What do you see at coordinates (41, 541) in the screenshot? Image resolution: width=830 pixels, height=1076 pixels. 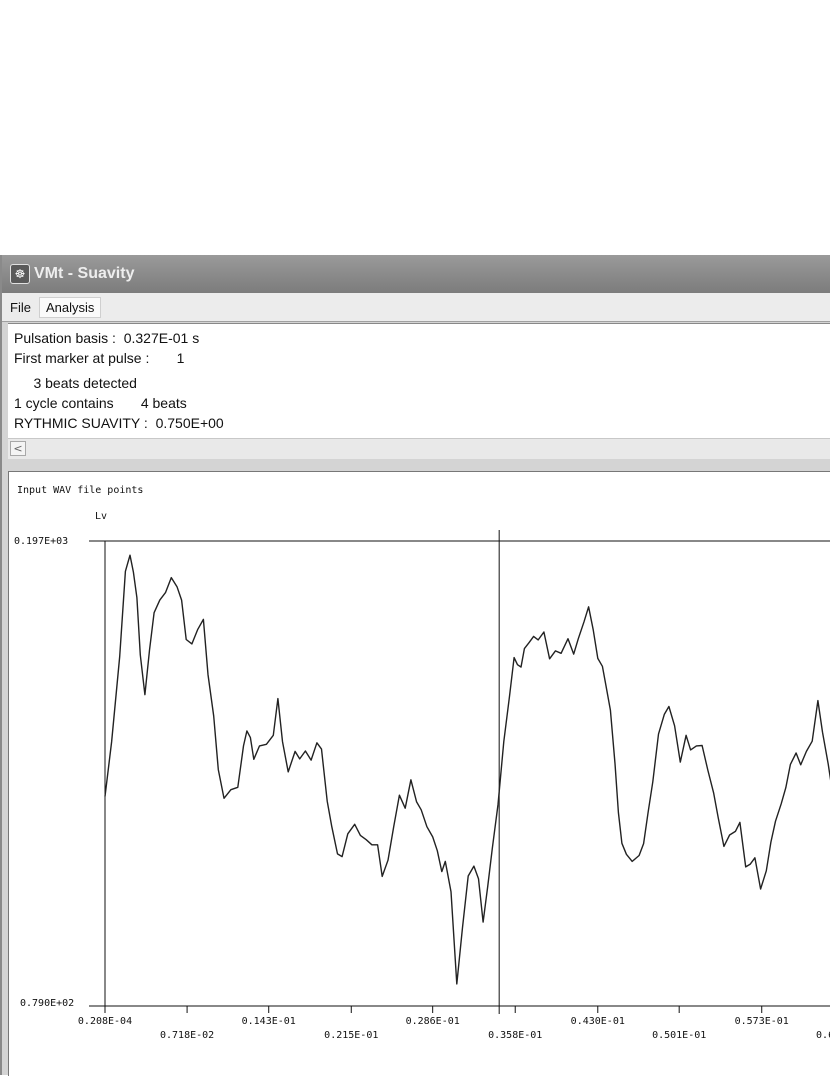 I see `y-tick-label-max: 0.197E+03` at bounding box center [41, 541].